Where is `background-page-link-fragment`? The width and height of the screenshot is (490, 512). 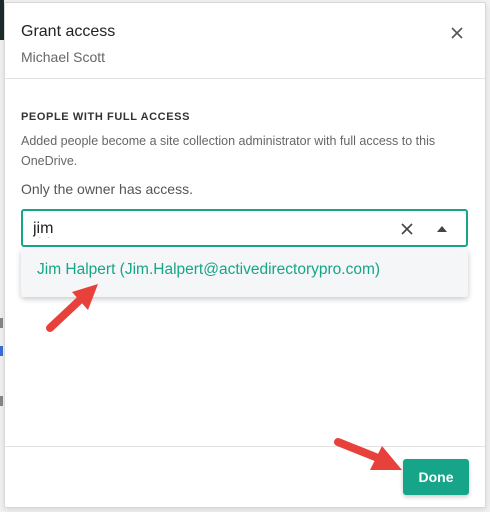
background-page-link-fragment is located at coordinates (1, 351).